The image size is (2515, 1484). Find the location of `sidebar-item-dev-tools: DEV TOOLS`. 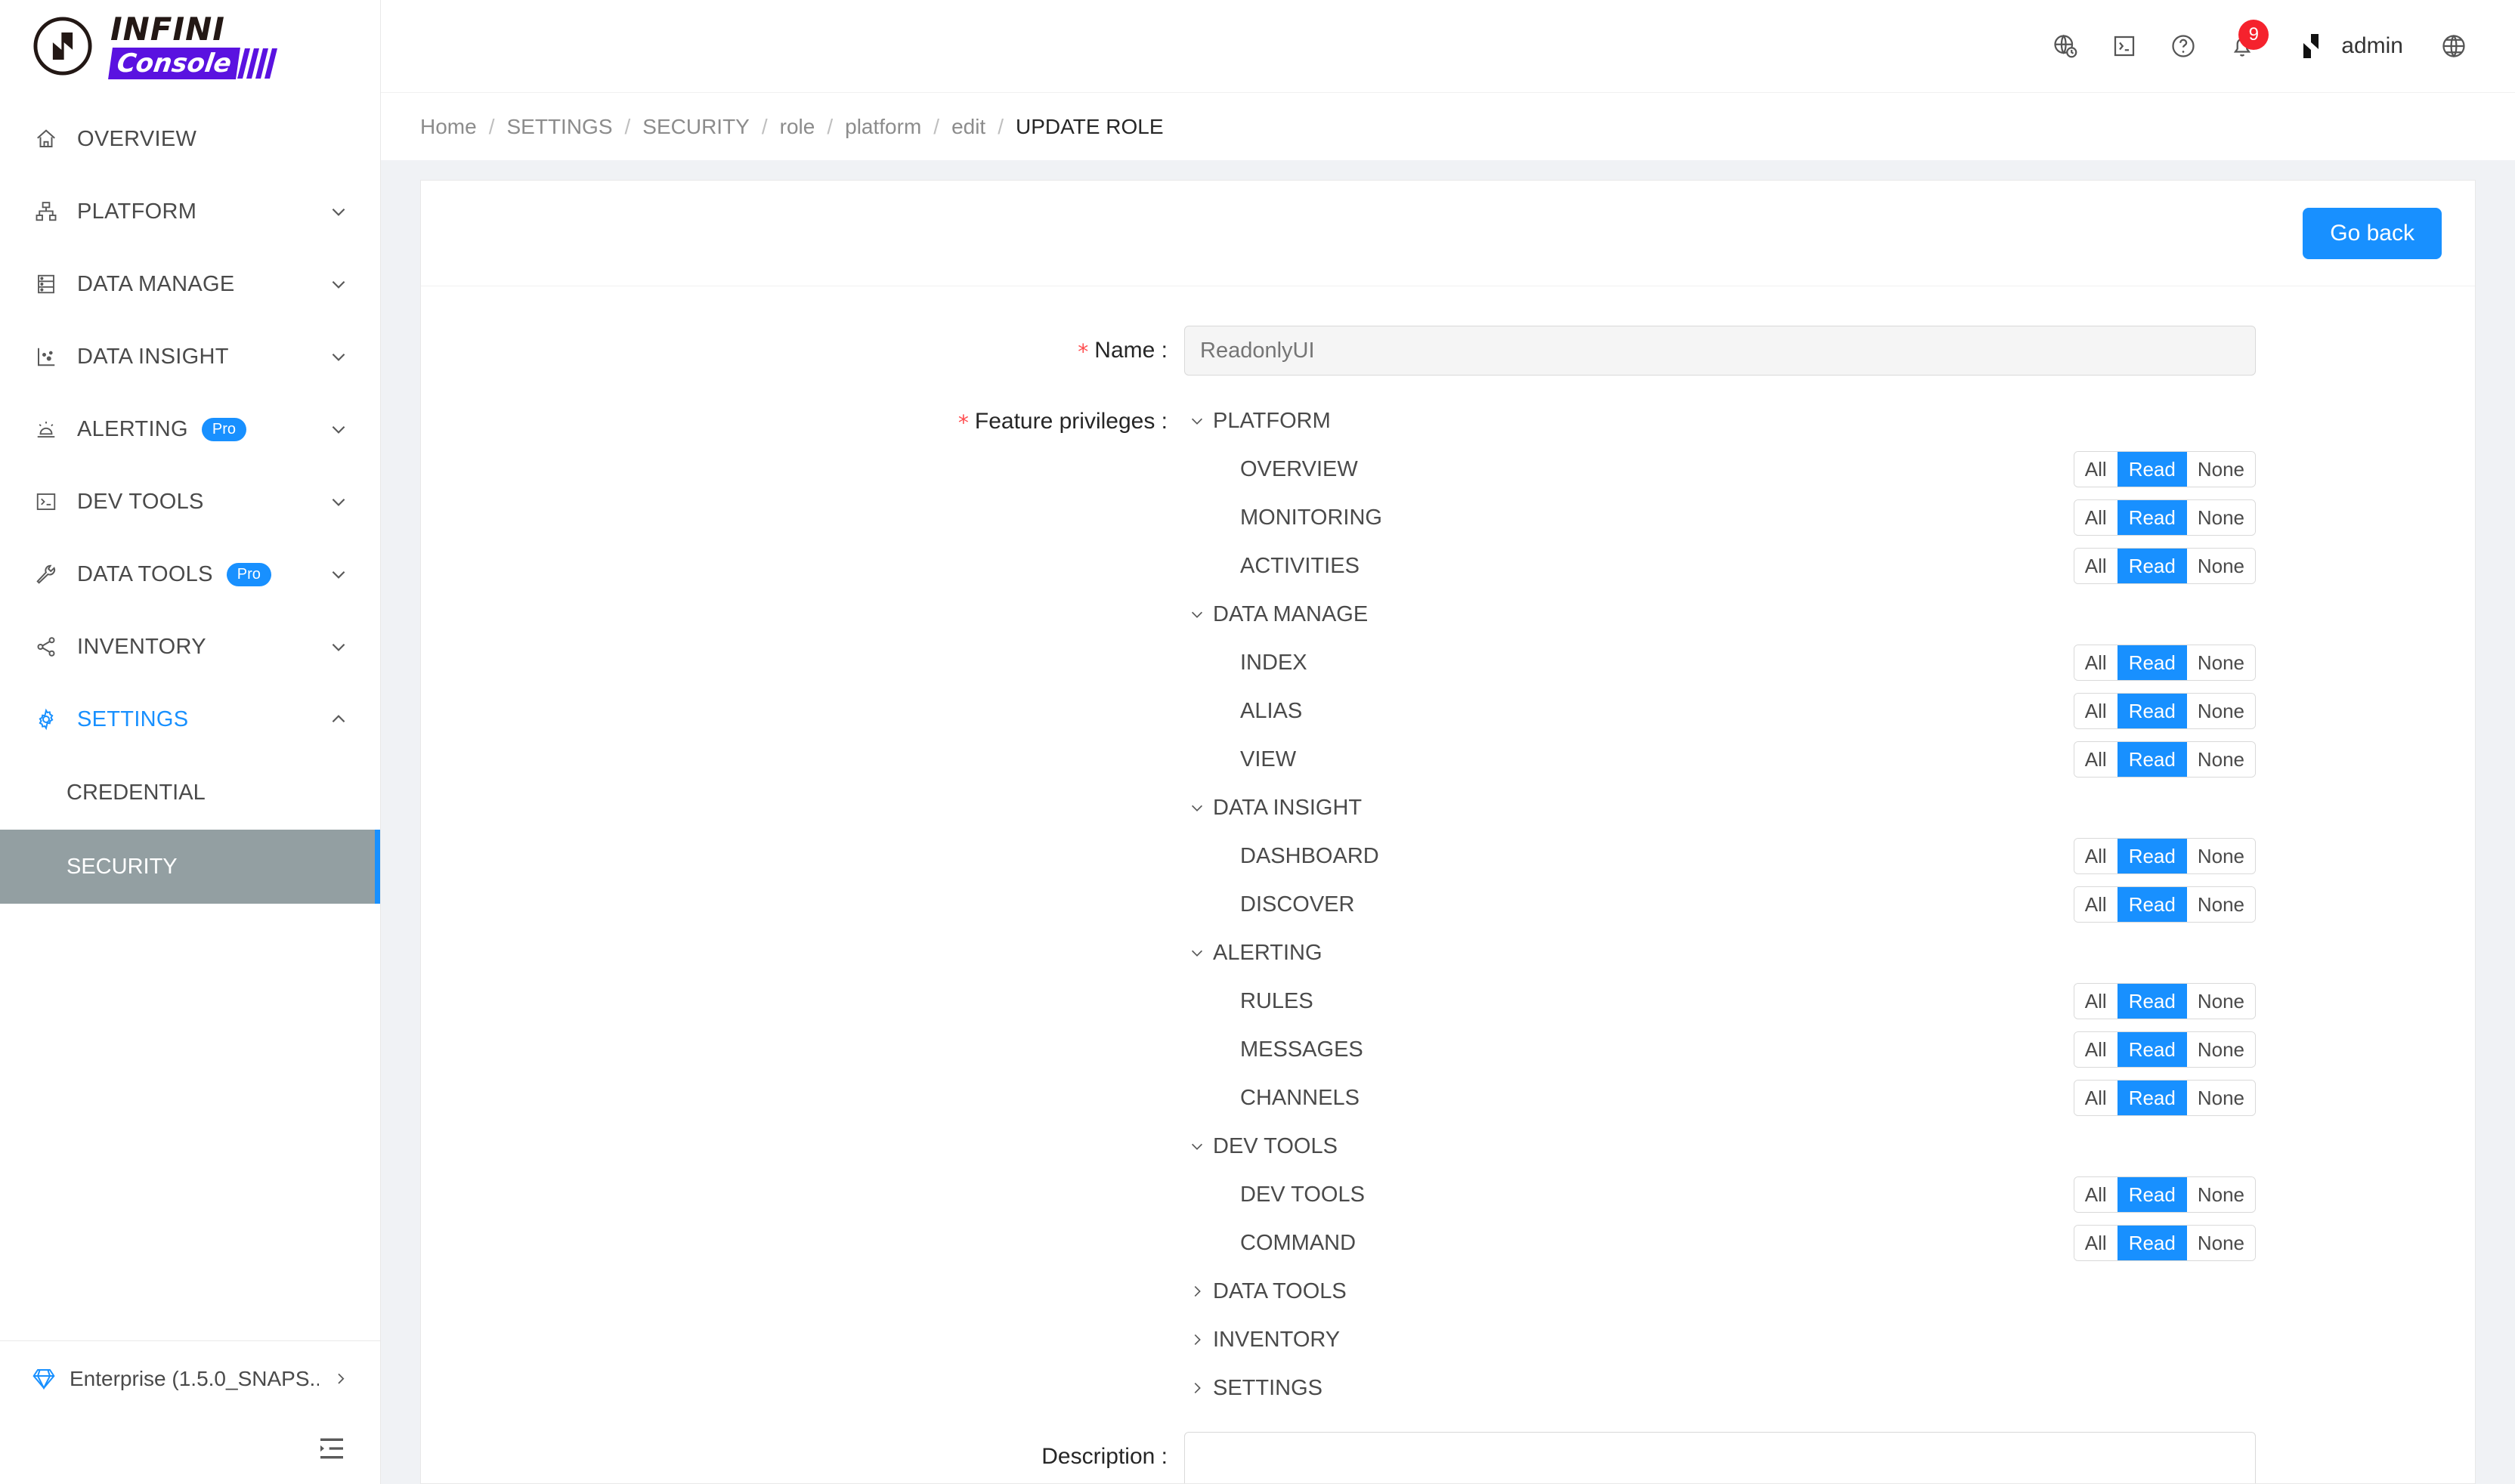

sidebar-item-dev-tools: DEV TOOLS is located at coordinates (190, 501).